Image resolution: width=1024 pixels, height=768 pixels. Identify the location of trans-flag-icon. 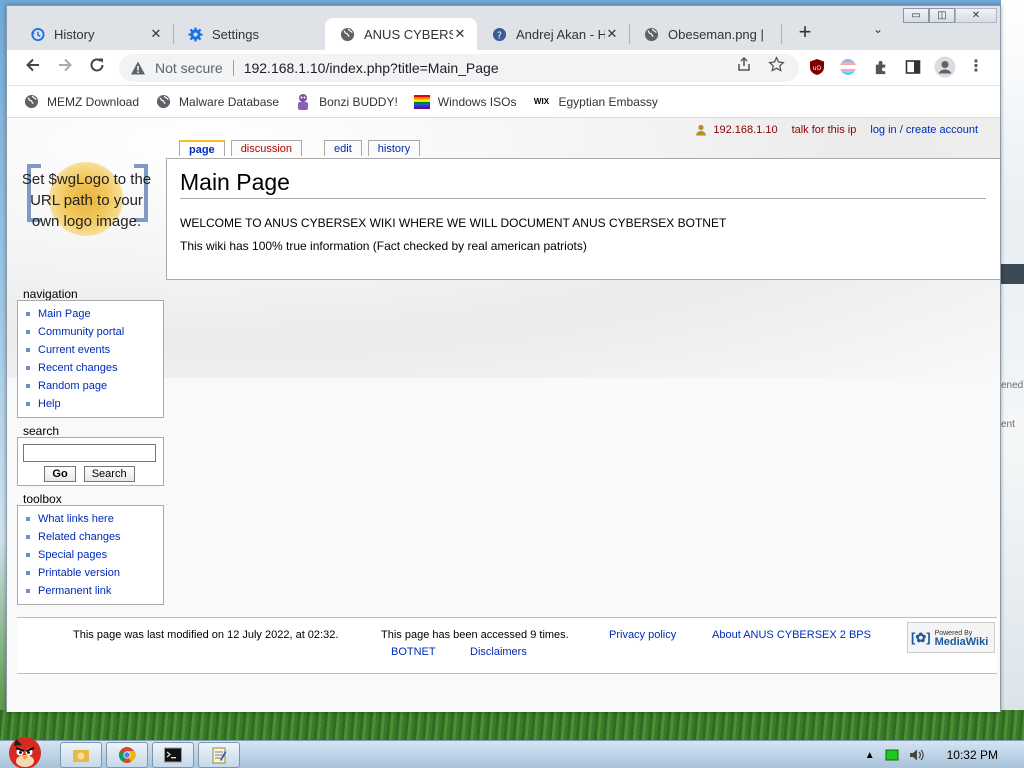
(848, 67).